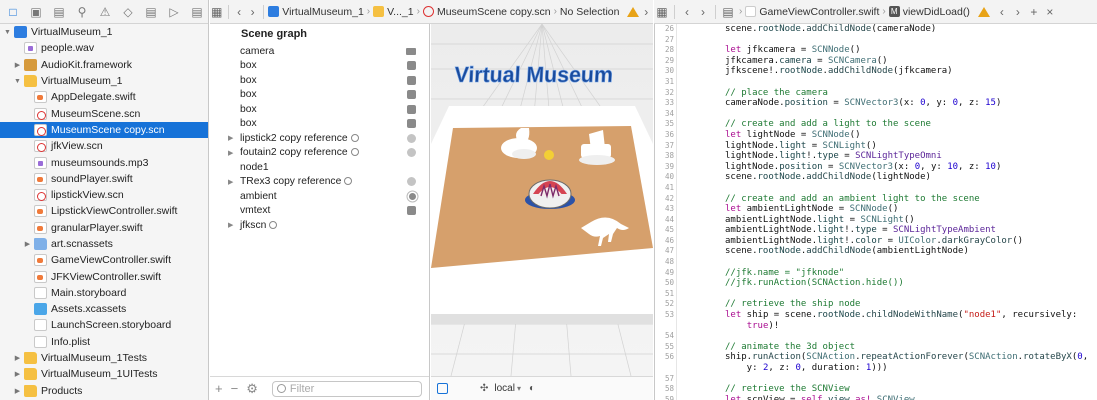  What do you see at coordinates (876, 220) in the screenshot?
I see `code-line: 44 ambientLightNode.light = SCNLight()` at bounding box center [876, 220].